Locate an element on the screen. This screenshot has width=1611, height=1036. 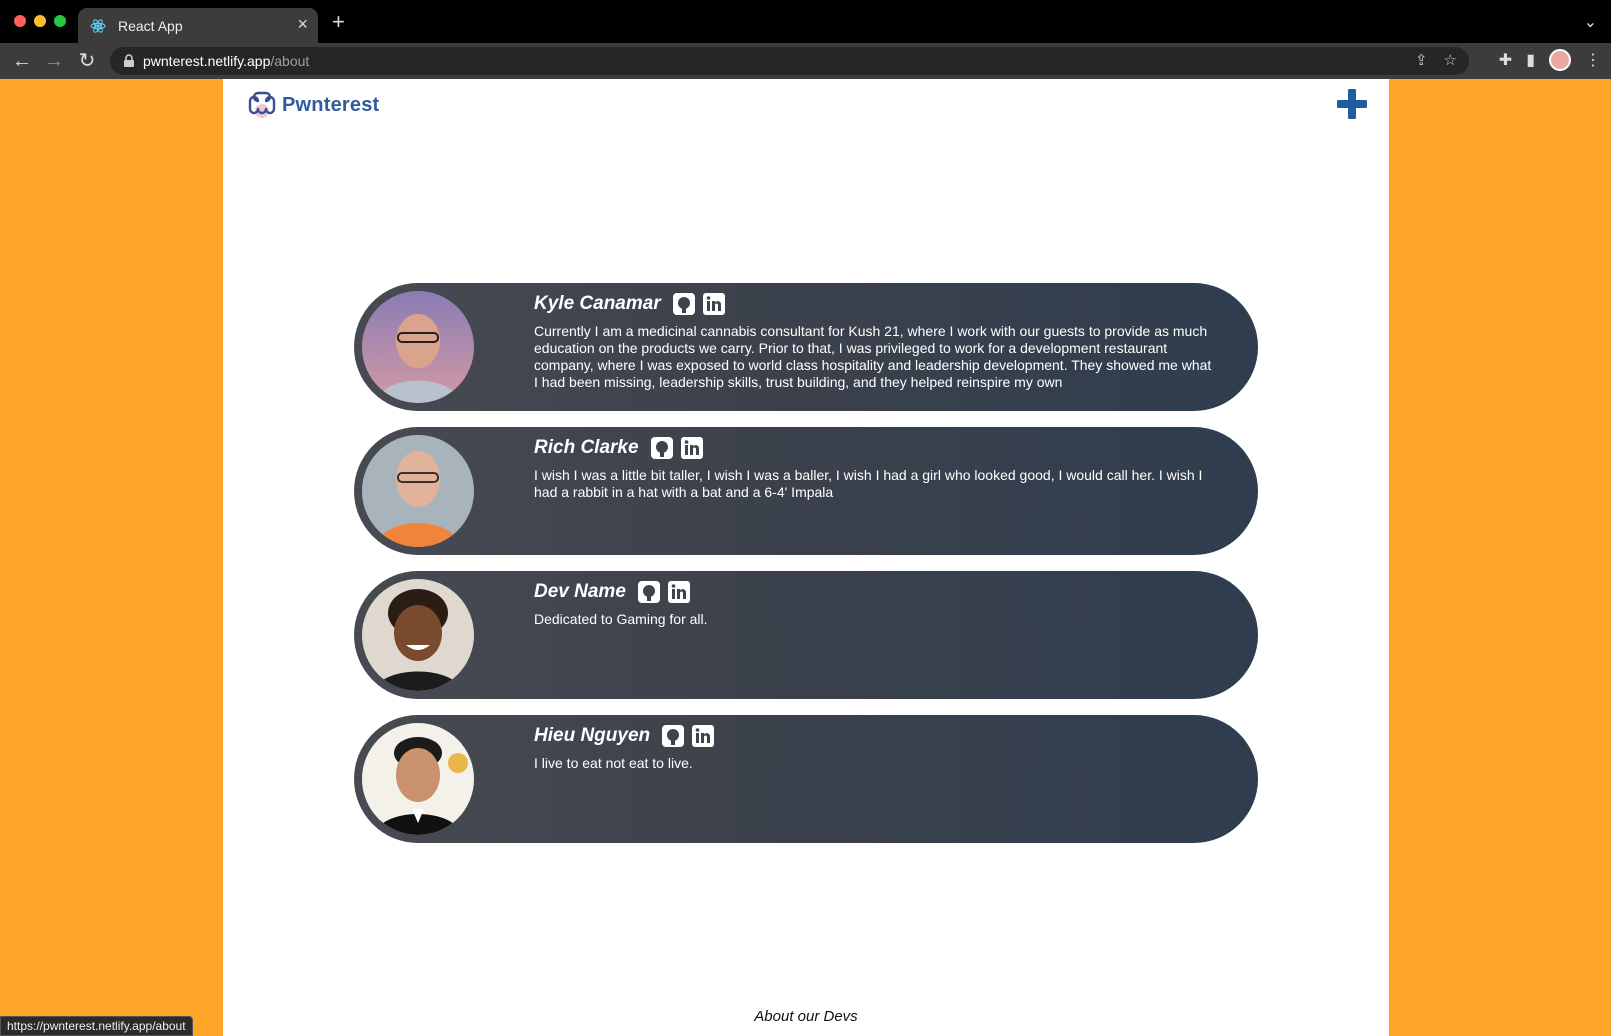
footer-text: About our Devs is located at coordinates (806, 1016).